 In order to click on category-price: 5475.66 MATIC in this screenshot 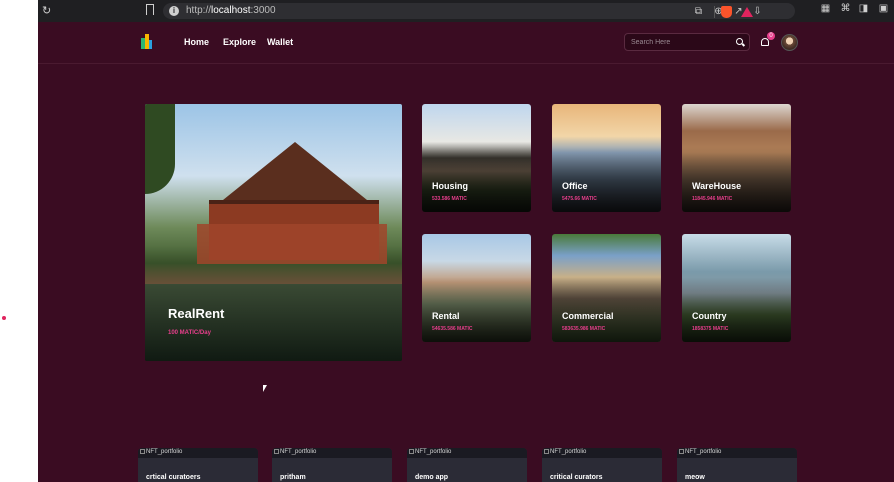, I will do `click(579, 199)`.